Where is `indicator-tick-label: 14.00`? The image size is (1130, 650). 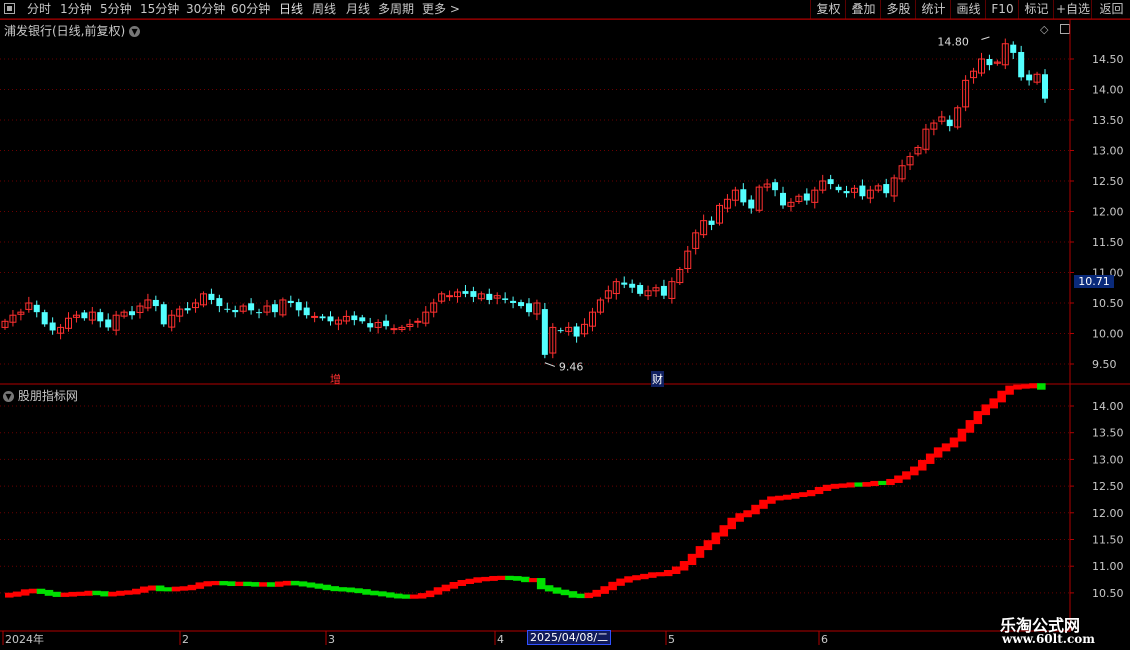 indicator-tick-label: 14.00 is located at coordinates (1108, 406).